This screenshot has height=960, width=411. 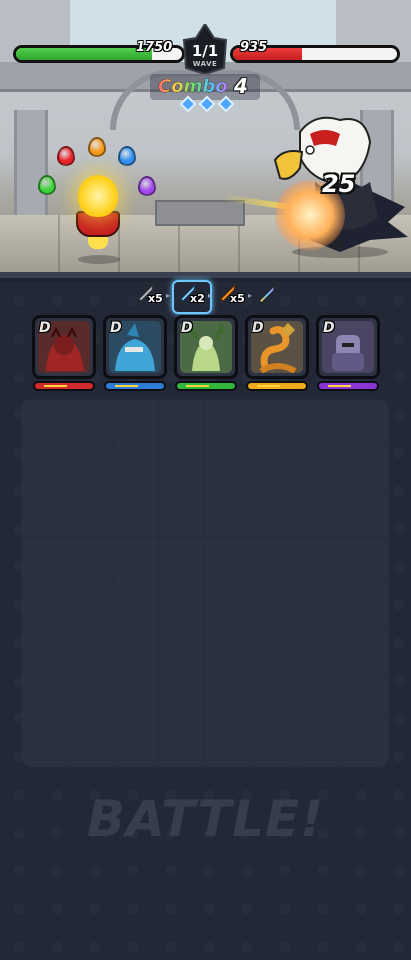 I want to click on hero-card-purple-knight: D, so click(x=348, y=347).